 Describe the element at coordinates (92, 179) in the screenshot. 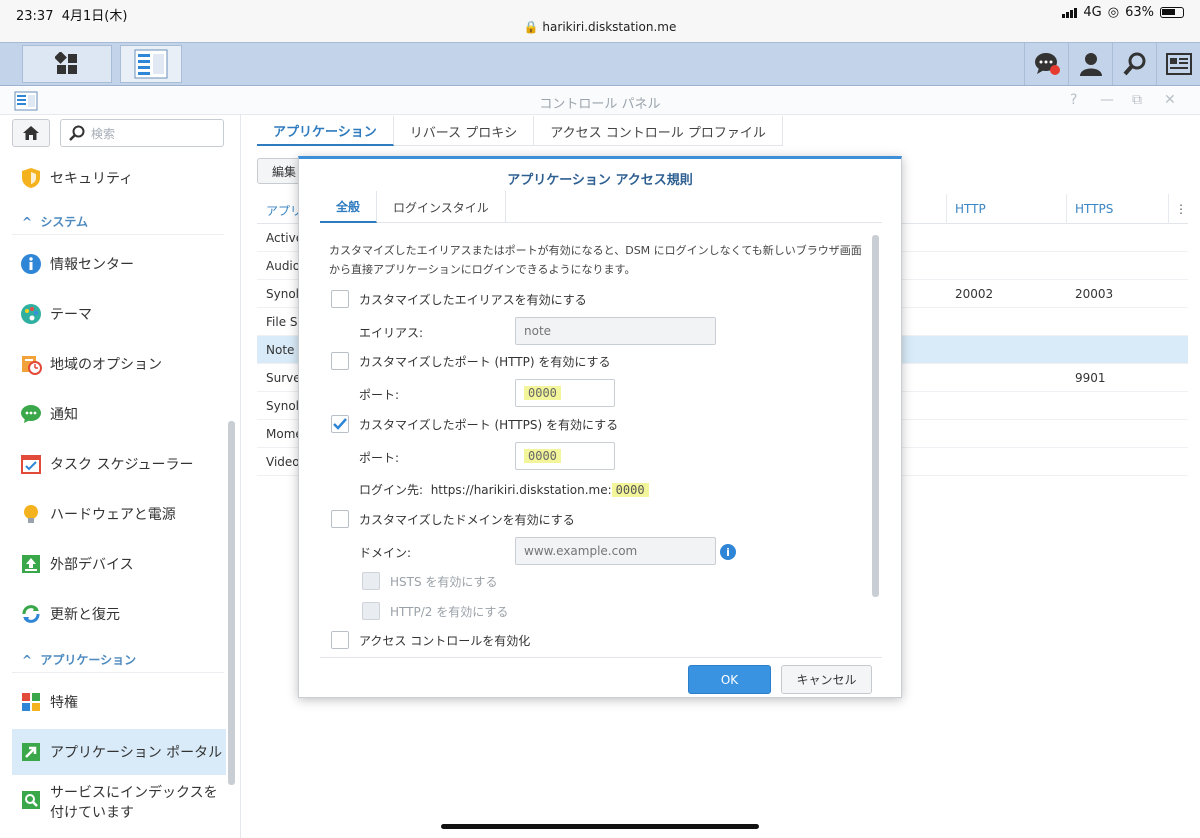

I see `sidebar-item-label: セキュリティ` at that location.